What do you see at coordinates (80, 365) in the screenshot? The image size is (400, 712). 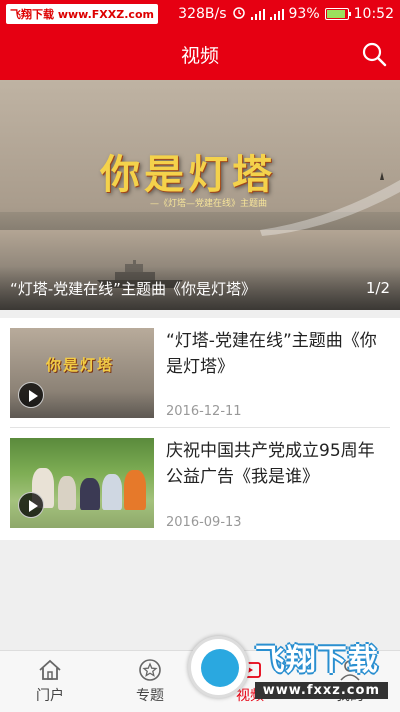 I see `thumbnail-caption: 你是灯塔` at bounding box center [80, 365].